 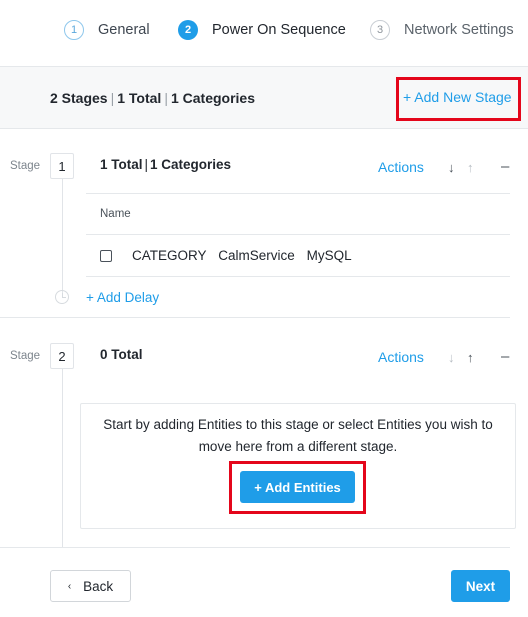 I want to click on stage-total: 0 Total, so click(x=121, y=354).